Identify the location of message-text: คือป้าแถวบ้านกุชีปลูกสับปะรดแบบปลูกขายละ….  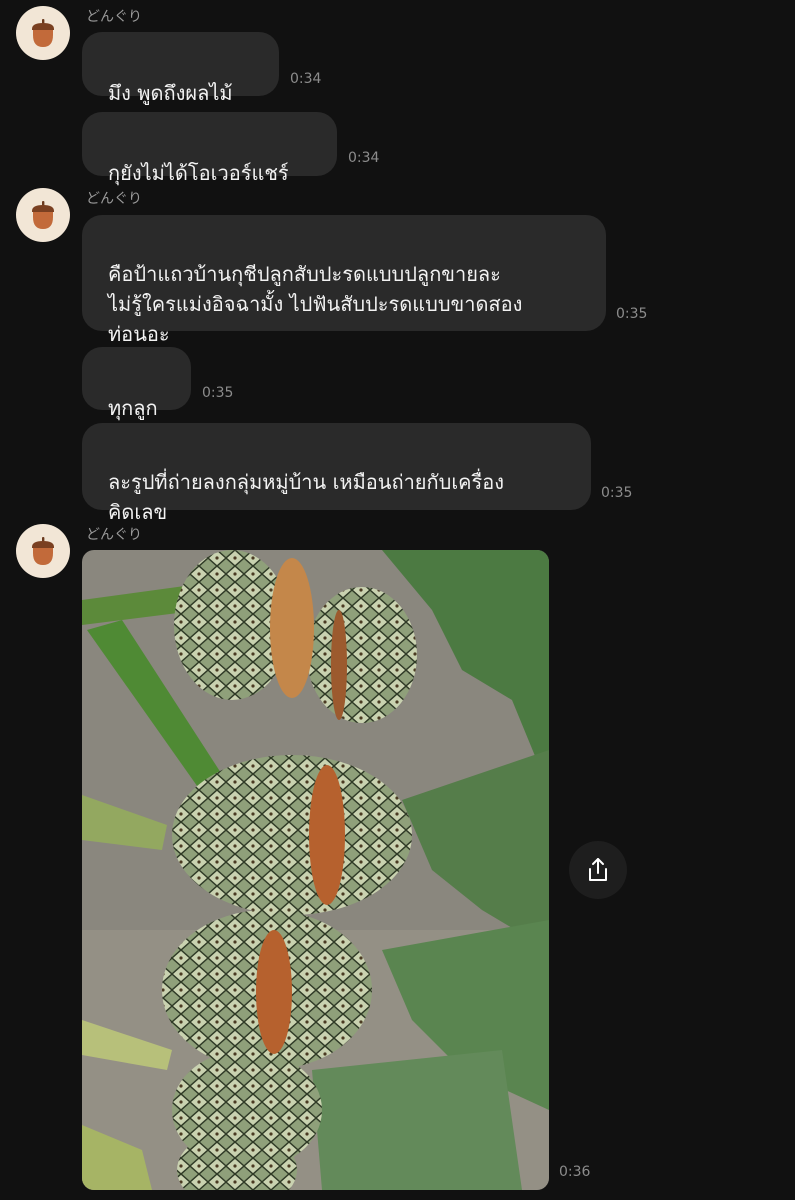
(315, 304).